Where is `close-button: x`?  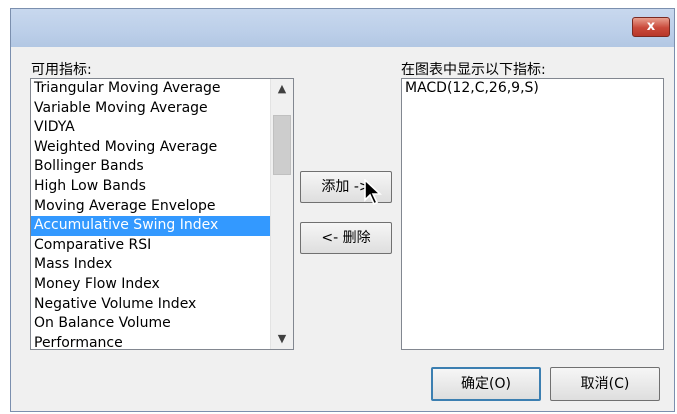
close-button: x is located at coordinates (651, 27).